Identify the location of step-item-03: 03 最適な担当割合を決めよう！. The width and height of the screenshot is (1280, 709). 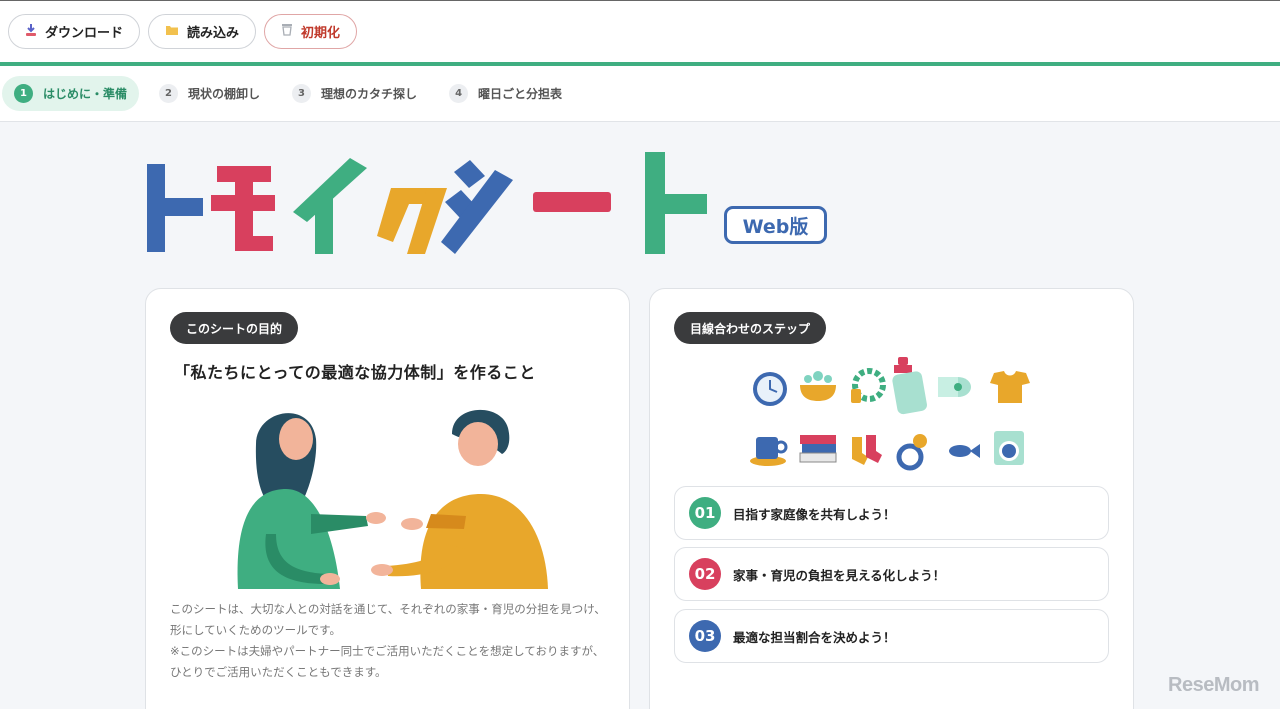
(891, 636).